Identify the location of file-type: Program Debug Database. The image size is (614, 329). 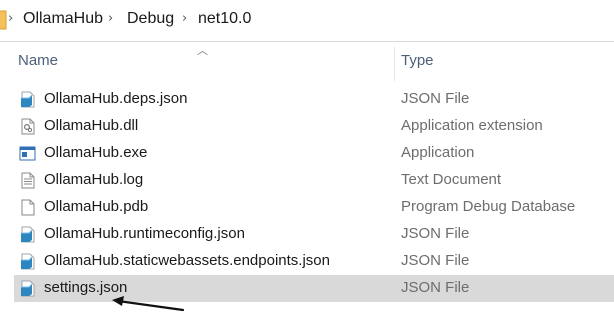
(488, 206).